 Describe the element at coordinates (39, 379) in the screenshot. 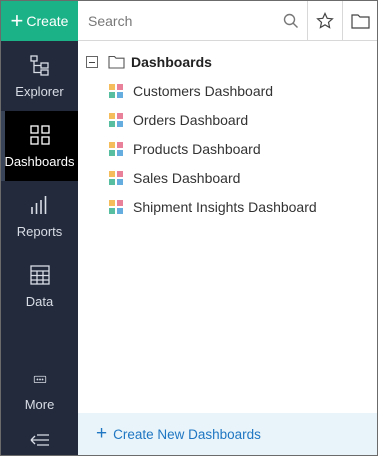

I see `more-icon` at that location.